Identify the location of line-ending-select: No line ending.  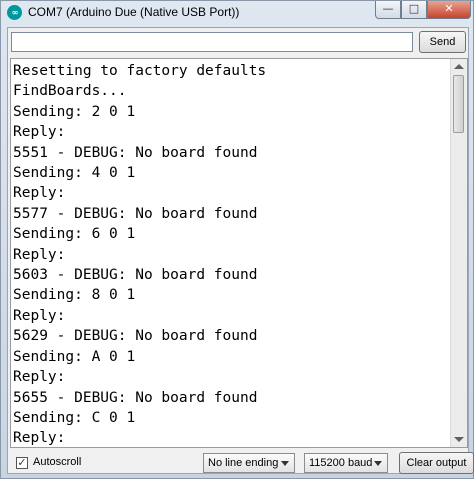
(249, 463).